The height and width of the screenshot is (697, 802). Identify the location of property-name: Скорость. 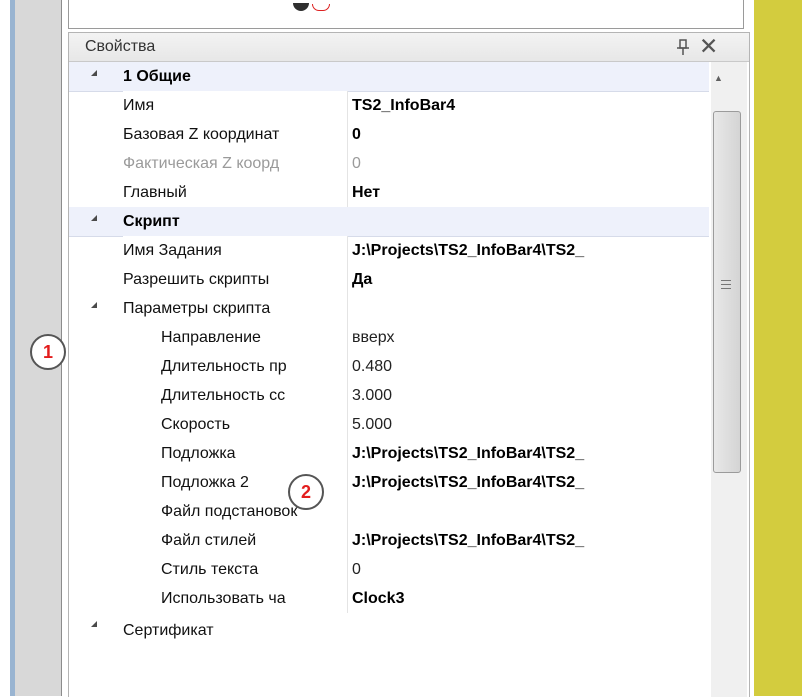
(254, 424).